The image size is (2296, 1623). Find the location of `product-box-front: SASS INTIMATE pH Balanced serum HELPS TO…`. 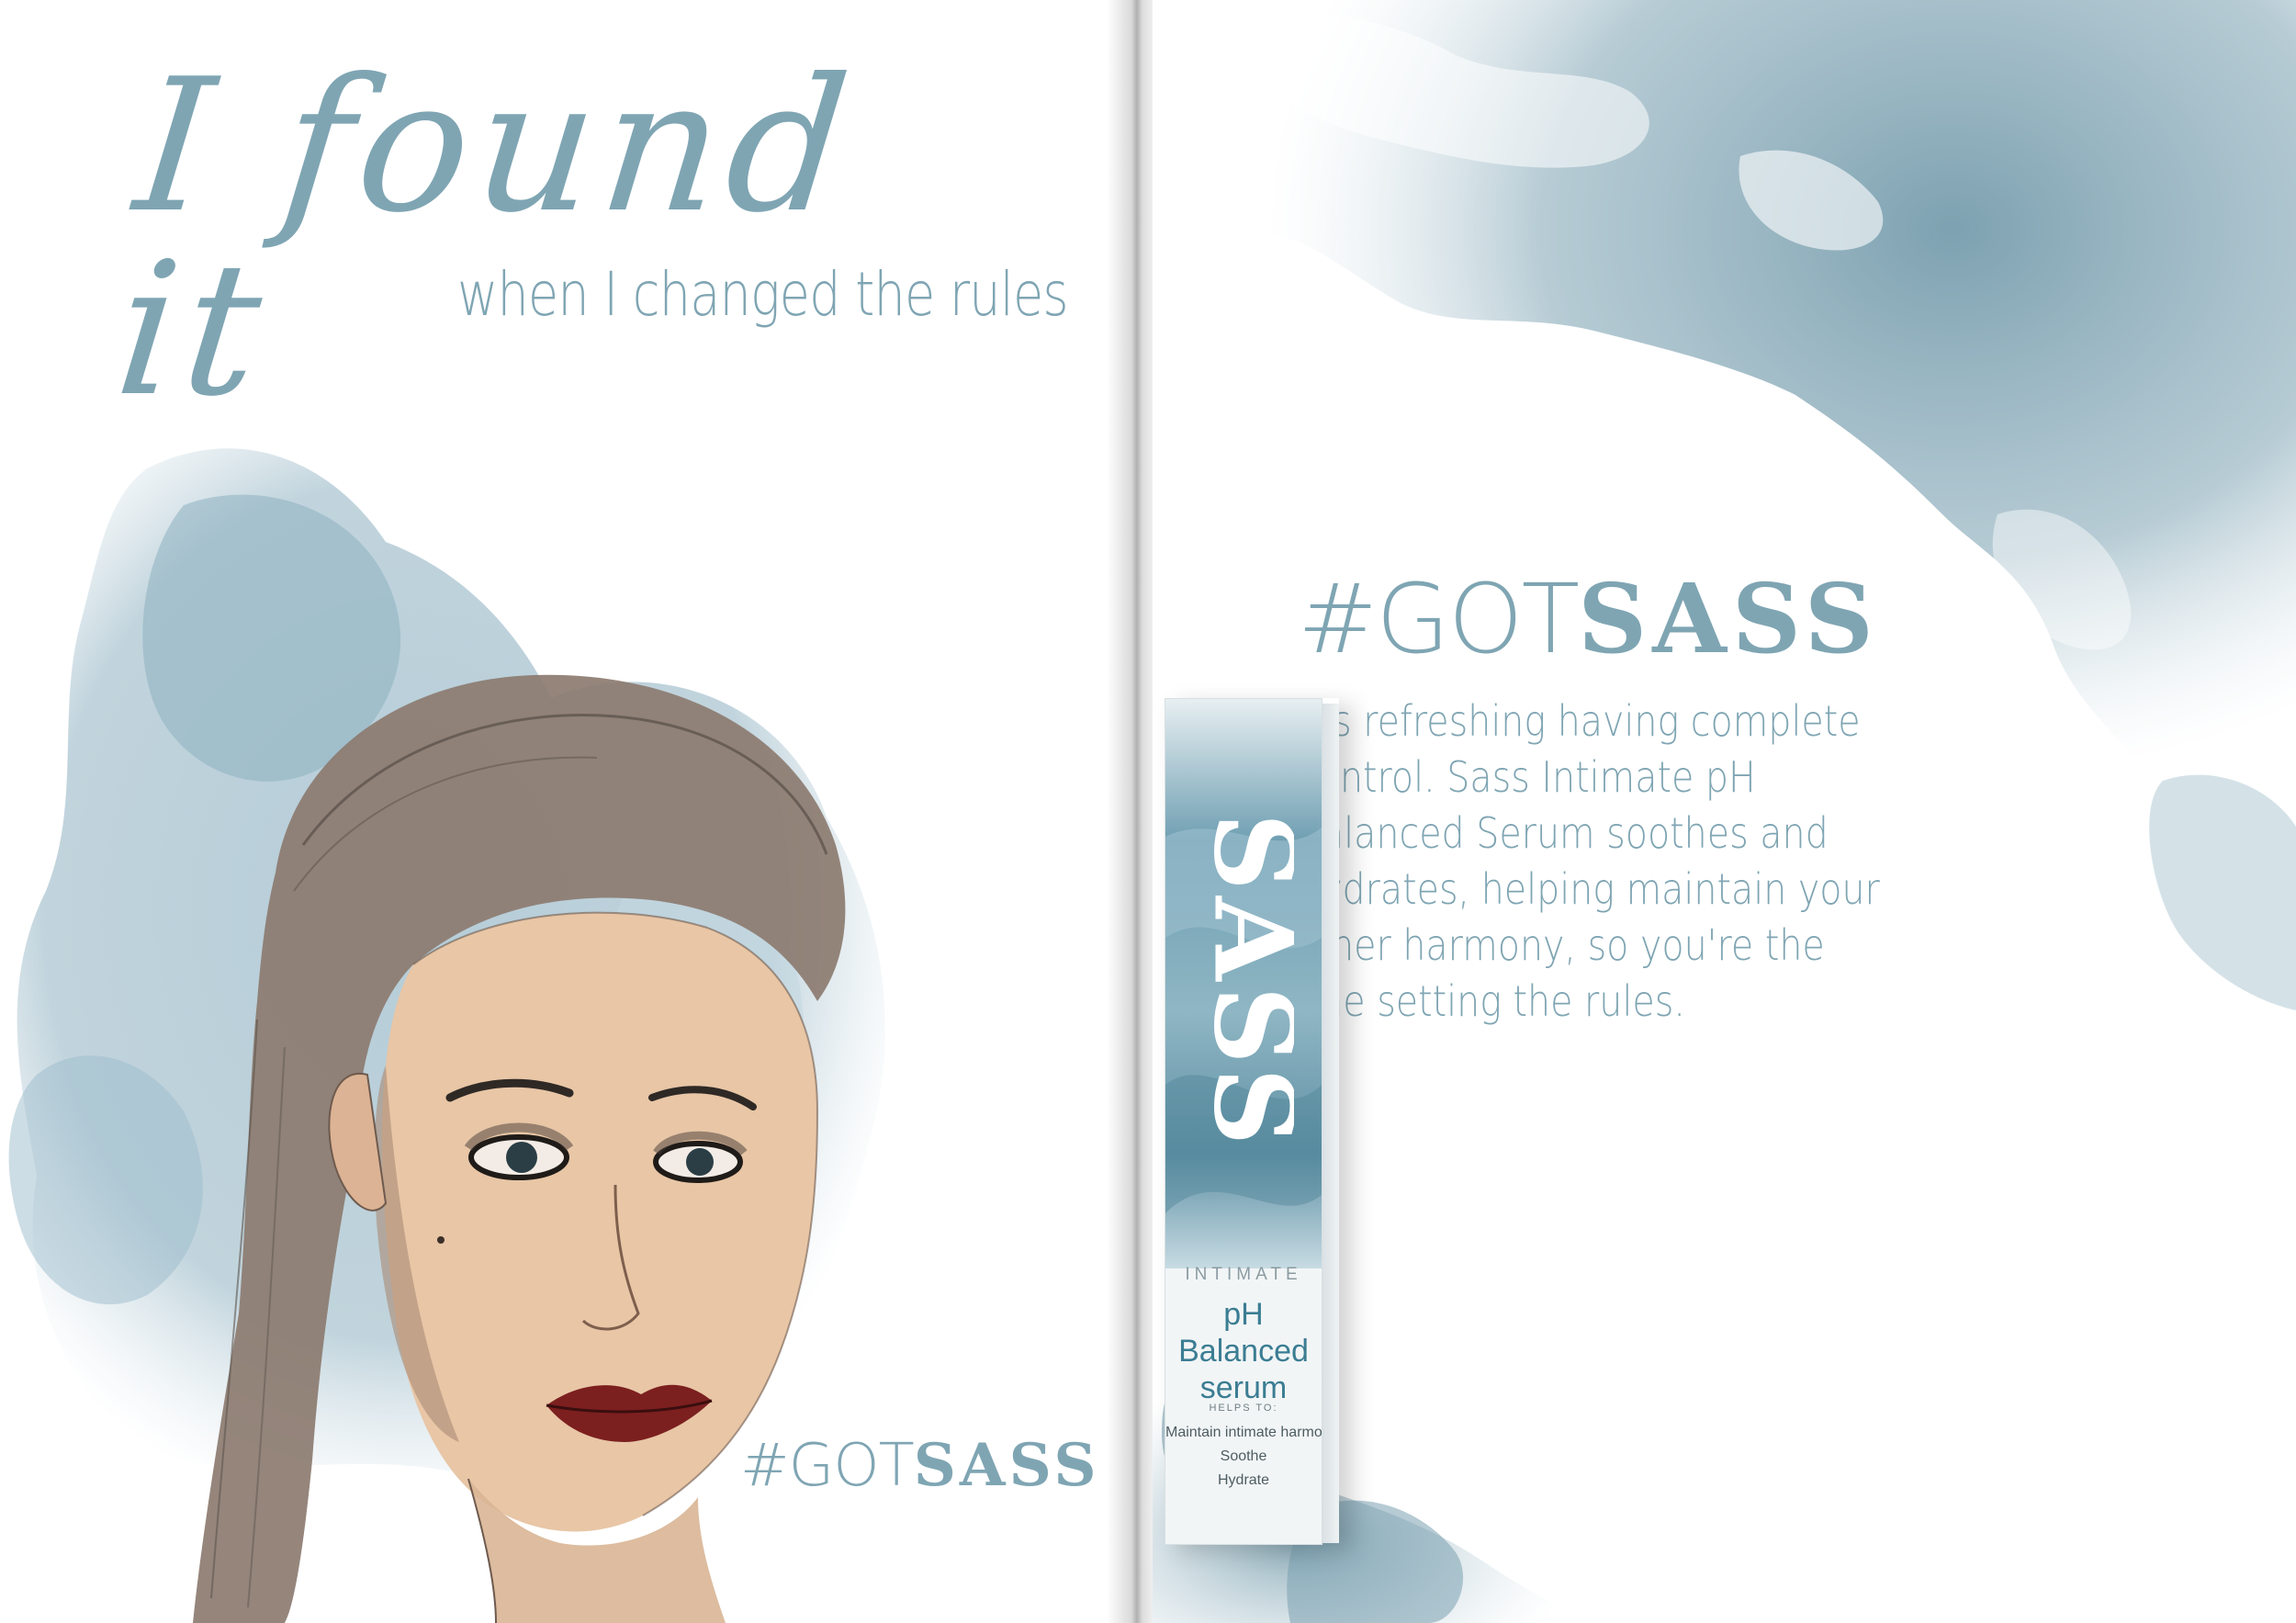

product-box-front: SASS INTIMATE pH Balanced serum HELPS TO… is located at coordinates (1244, 1121).